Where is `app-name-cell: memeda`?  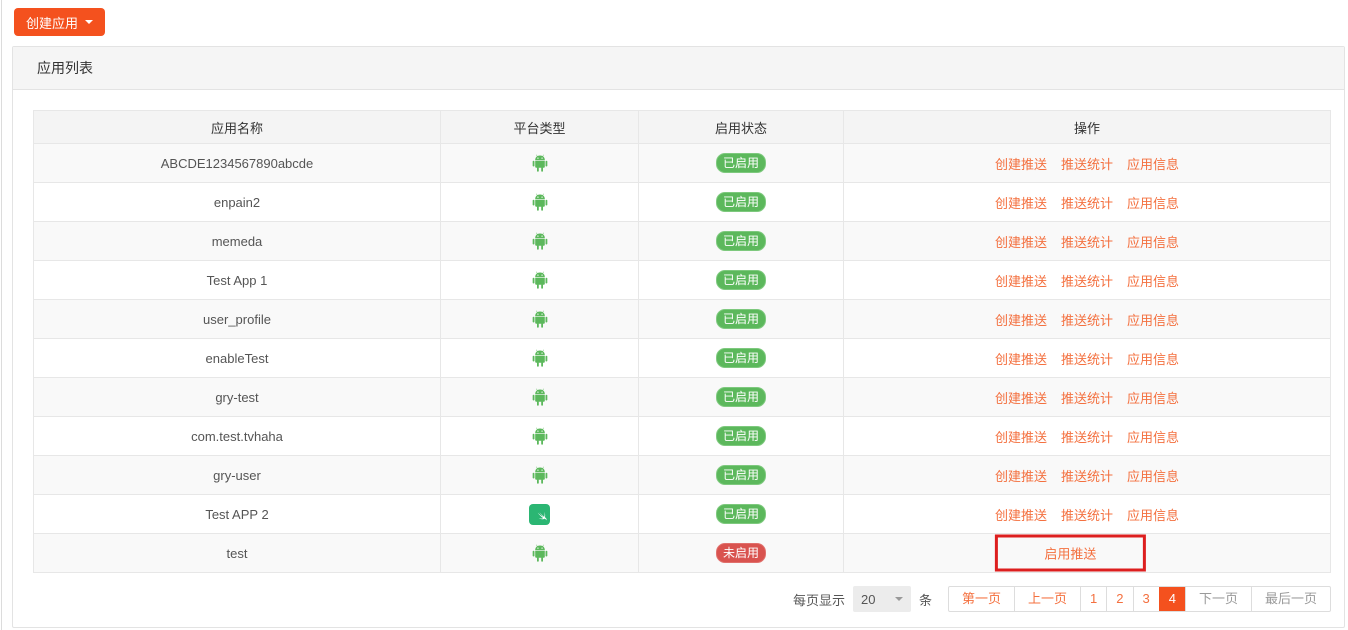
app-name-cell: memeda is located at coordinates (237, 241).